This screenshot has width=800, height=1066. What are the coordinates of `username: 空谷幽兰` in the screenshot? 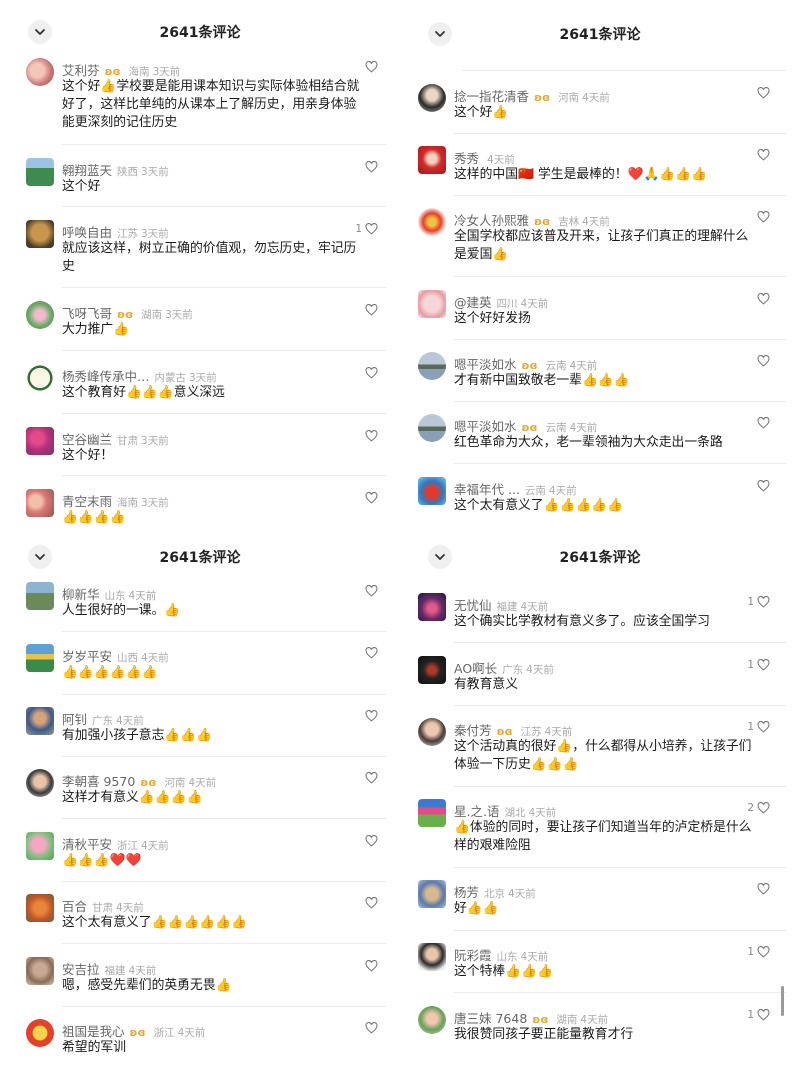 It's located at (87, 439).